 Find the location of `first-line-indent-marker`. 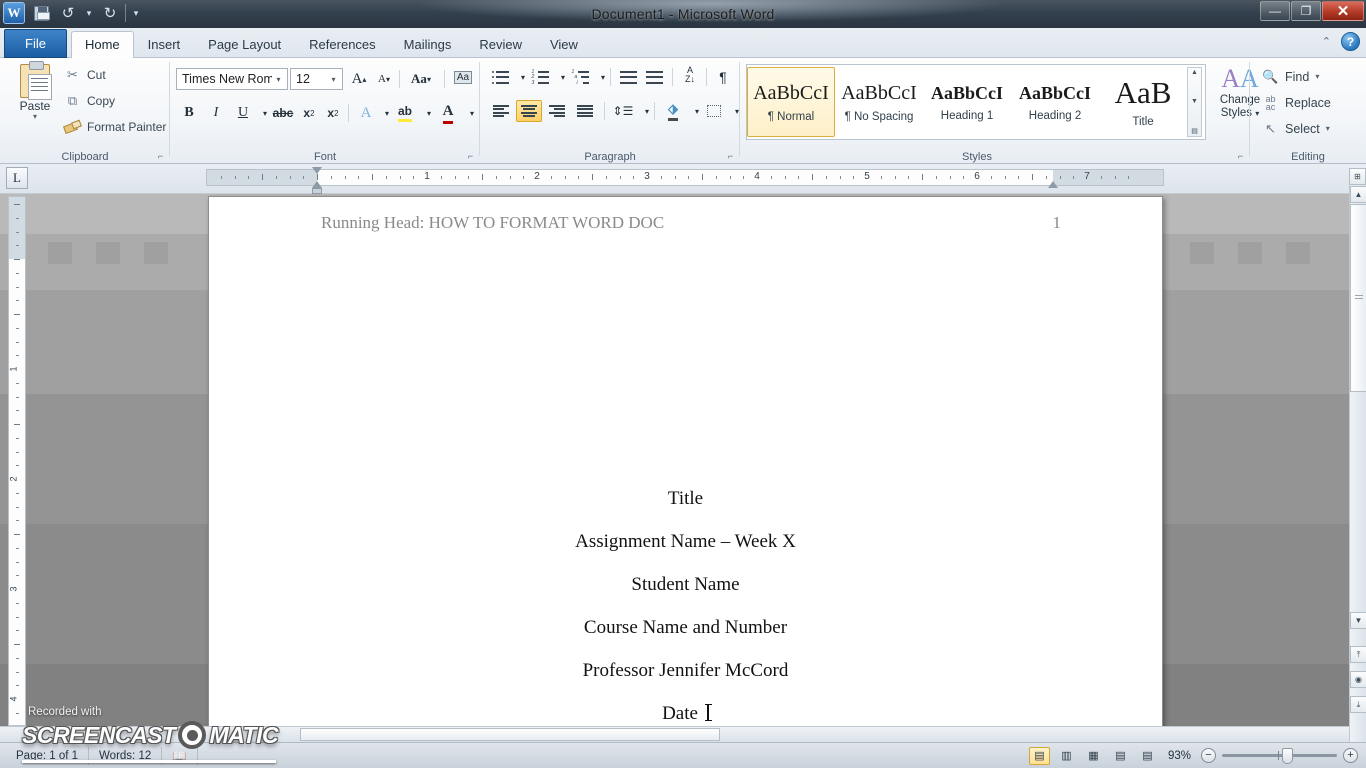

first-line-indent-marker is located at coordinates (317, 170).